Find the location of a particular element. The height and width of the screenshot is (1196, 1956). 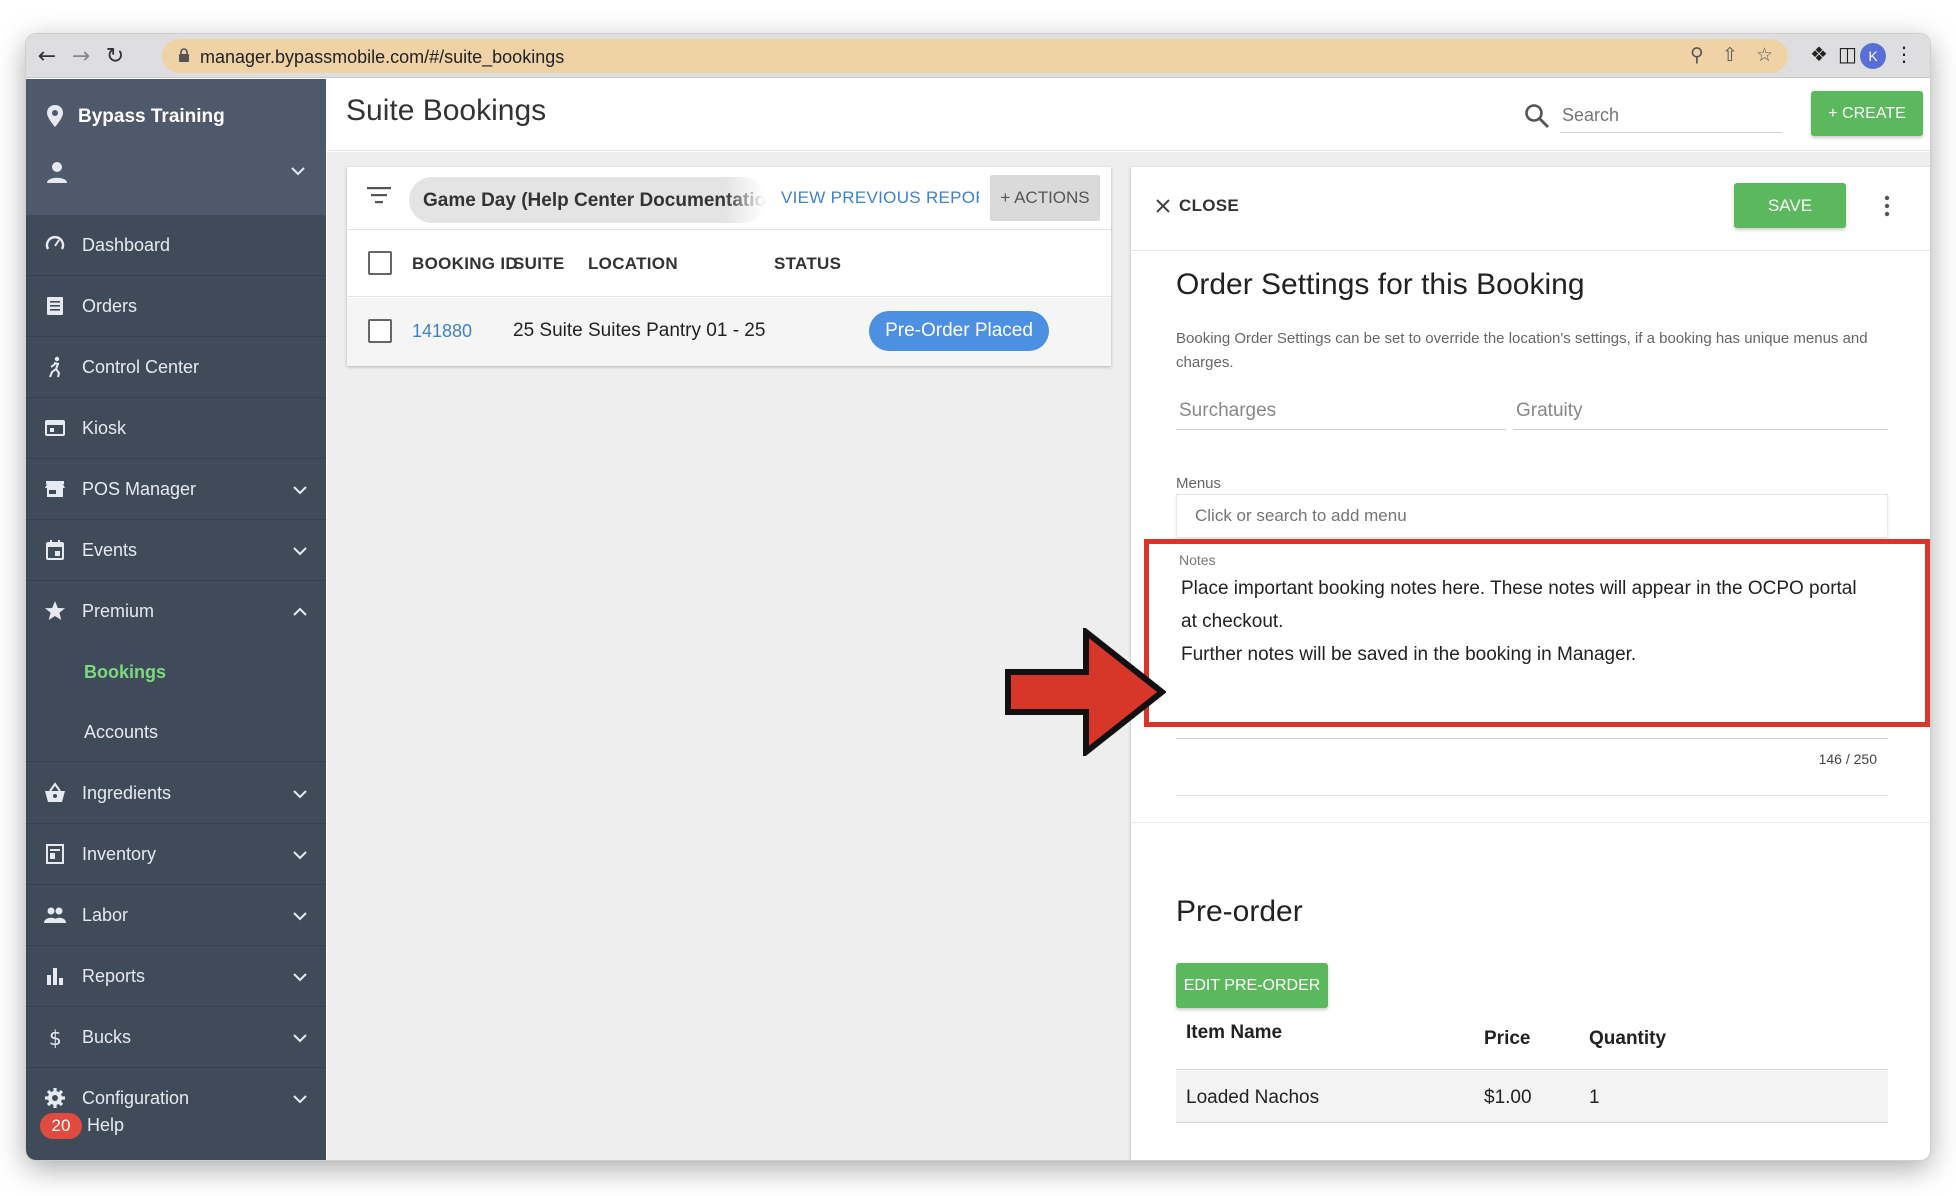

kiosk-icon is located at coordinates (55, 428).